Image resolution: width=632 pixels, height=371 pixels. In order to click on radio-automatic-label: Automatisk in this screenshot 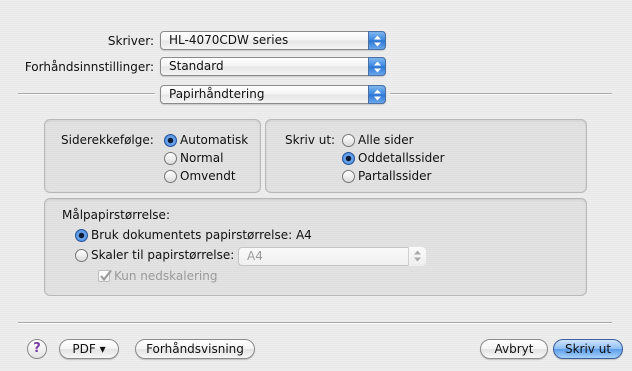, I will do `click(214, 140)`.